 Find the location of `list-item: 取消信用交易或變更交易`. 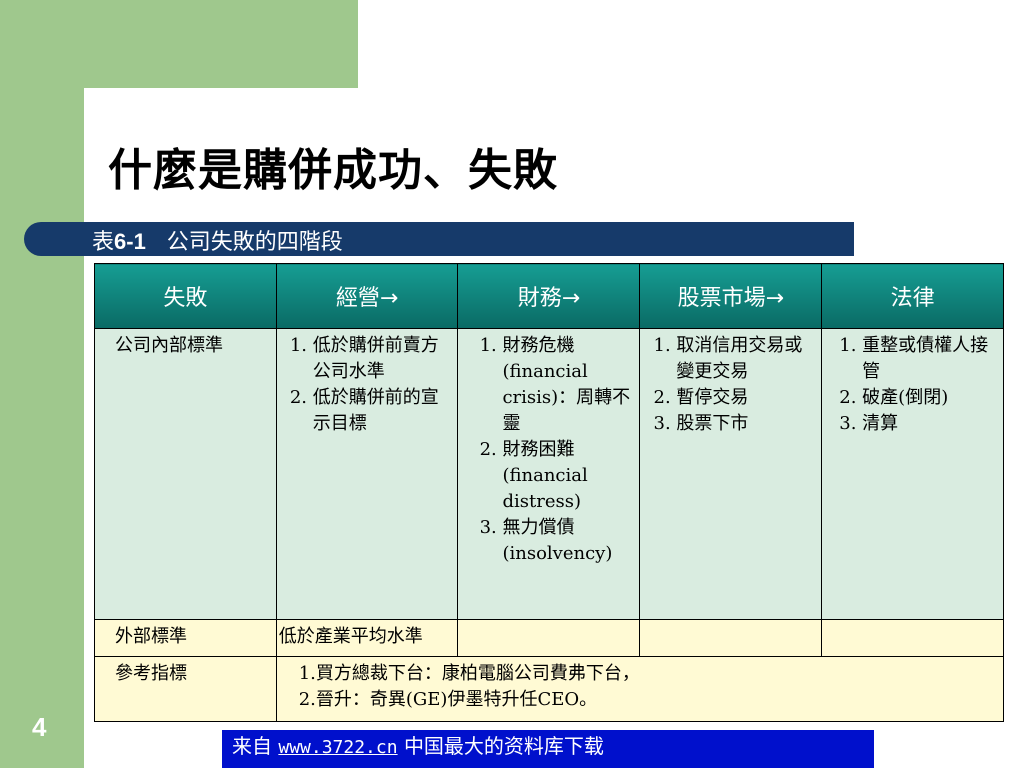

list-item: 取消信用交易或變更交易 is located at coordinates (745, 359).